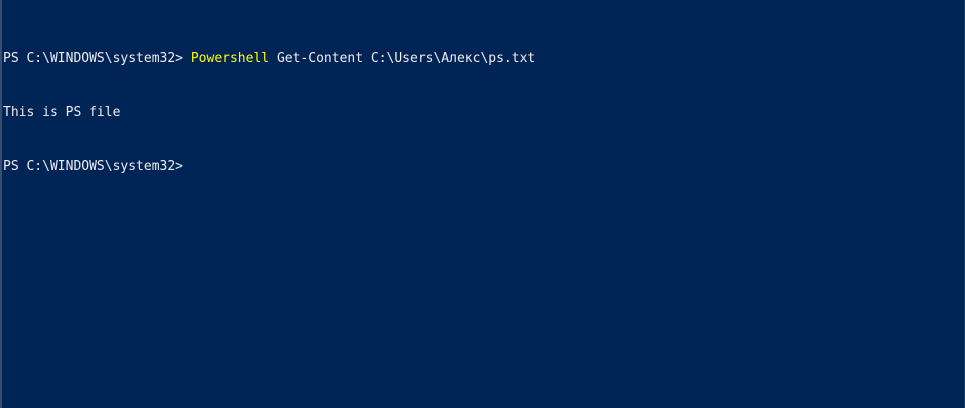 The image size is (965, 408). Describe the element at coordinates (269, 167) in the screenshot. I see `console-line: PS C:\WINDOWS\system32>` at that location.